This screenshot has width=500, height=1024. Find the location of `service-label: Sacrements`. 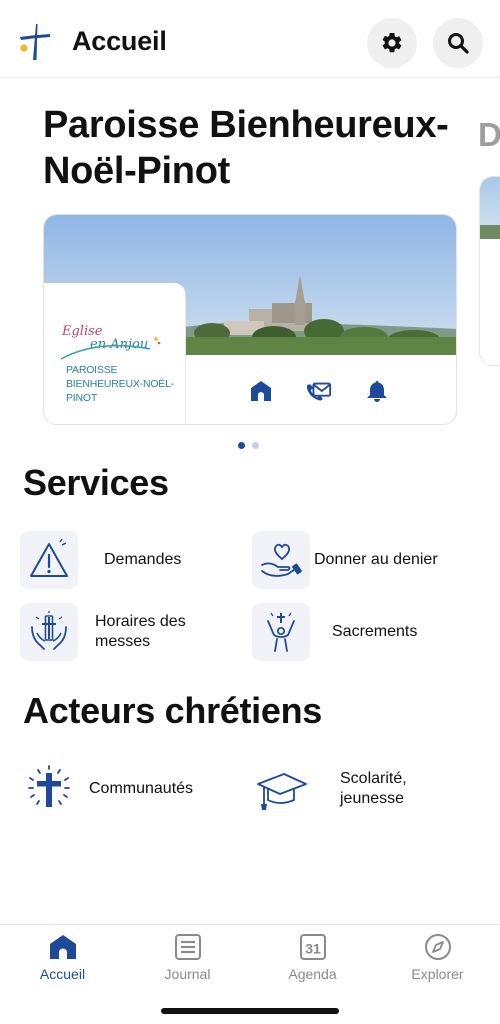

service-label: Sacrements is located at coordinates (375, 631).